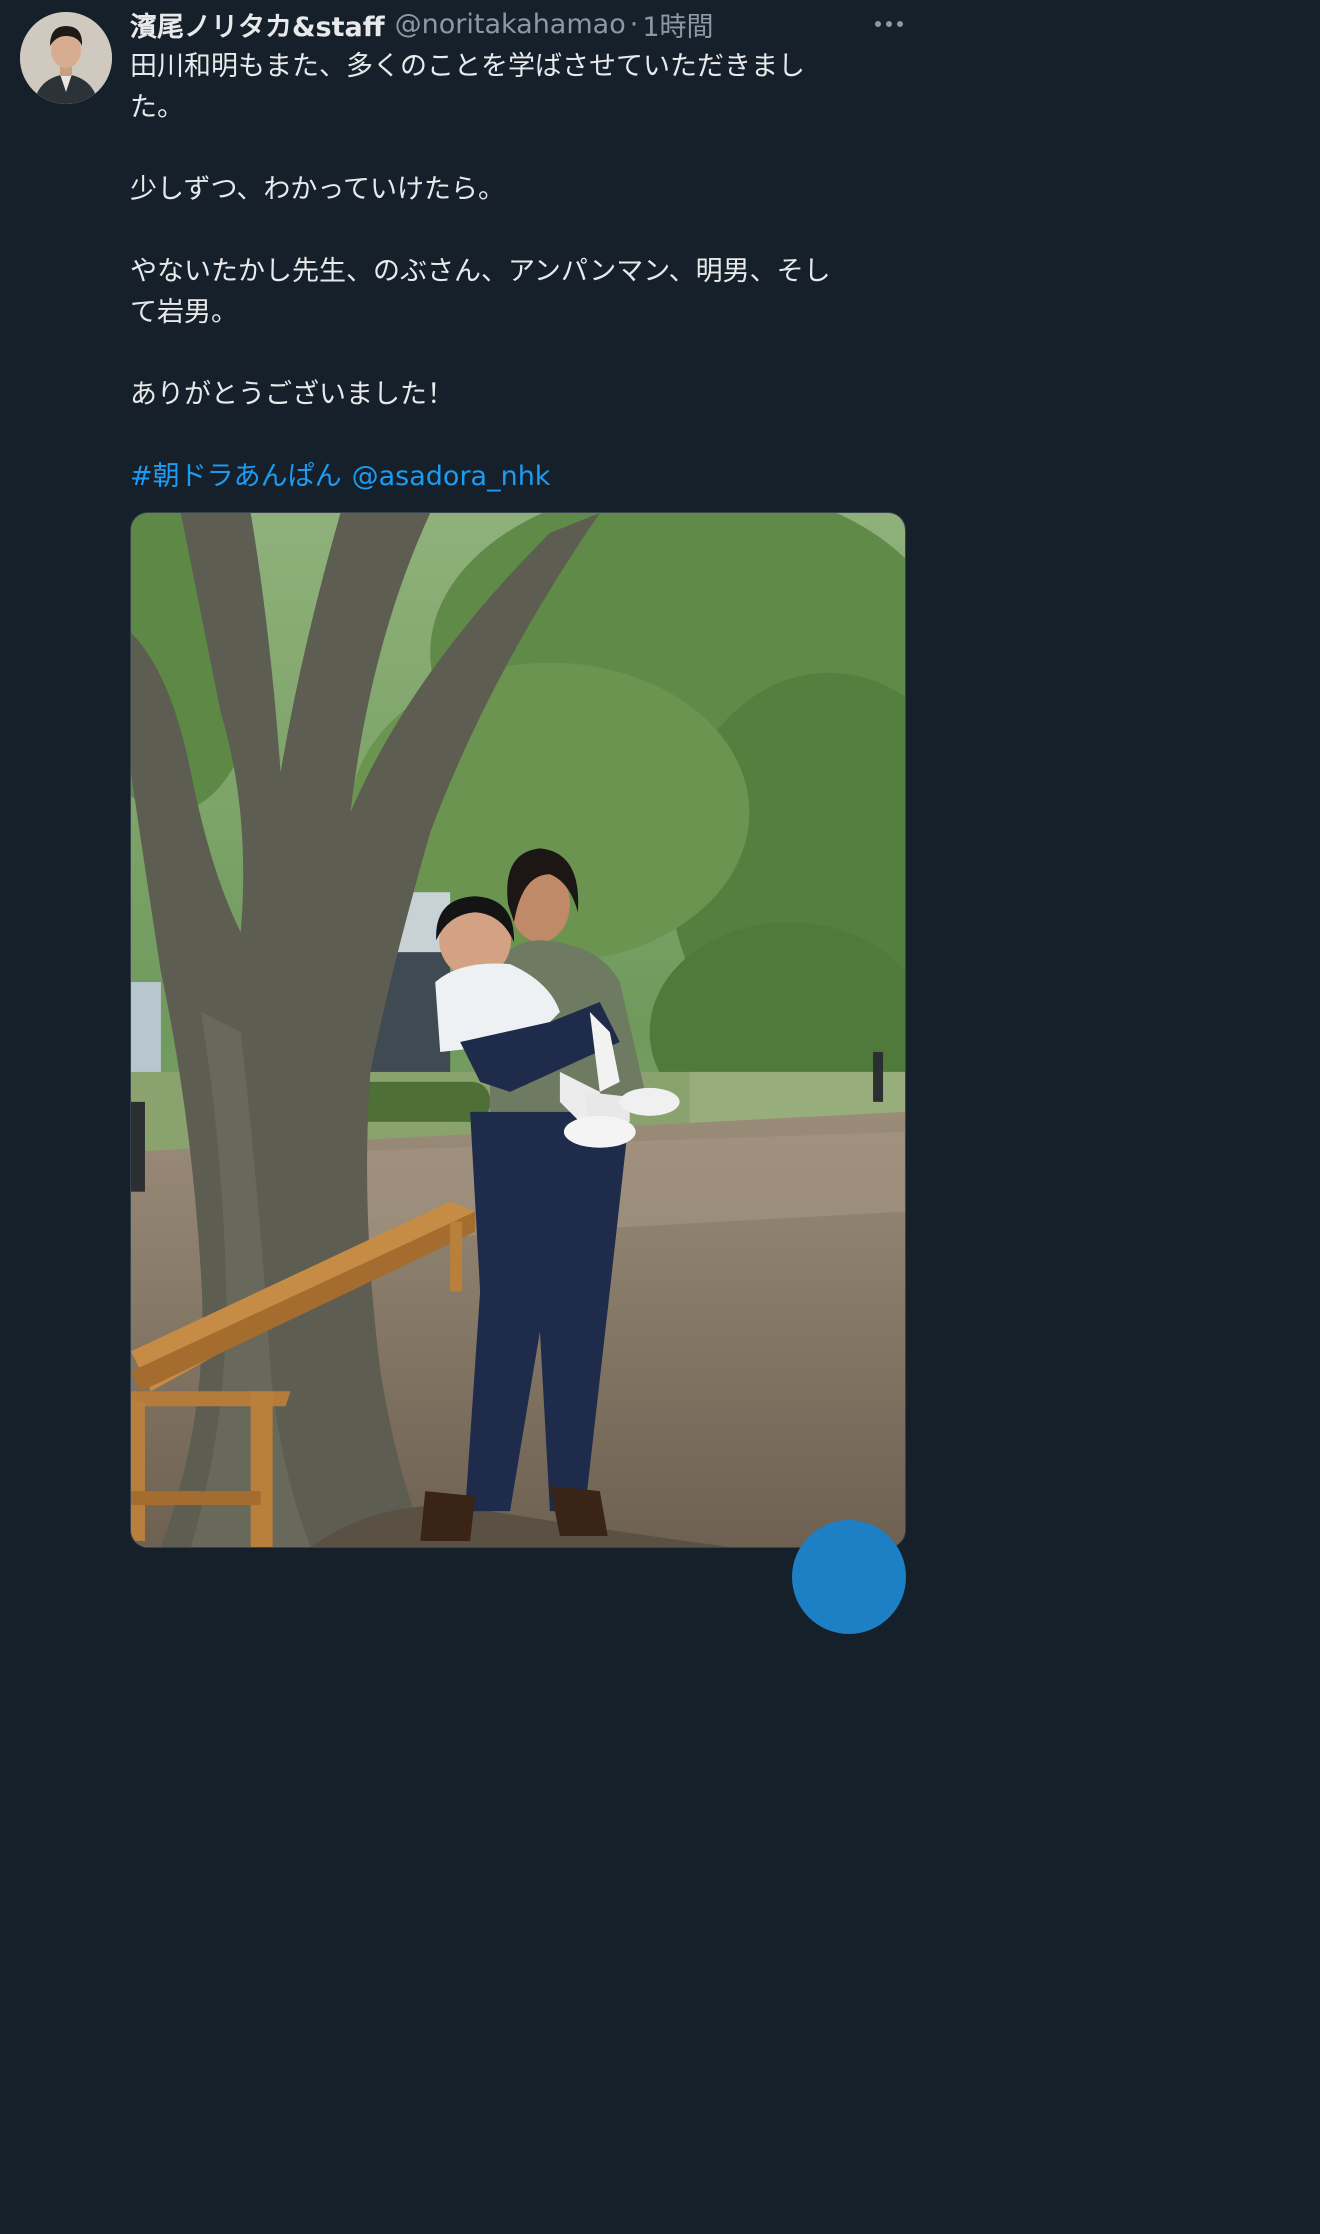  What do you see at coordinates (66, 58) in the screenshot?
I see `avatar` at bounding box center [66, 58].